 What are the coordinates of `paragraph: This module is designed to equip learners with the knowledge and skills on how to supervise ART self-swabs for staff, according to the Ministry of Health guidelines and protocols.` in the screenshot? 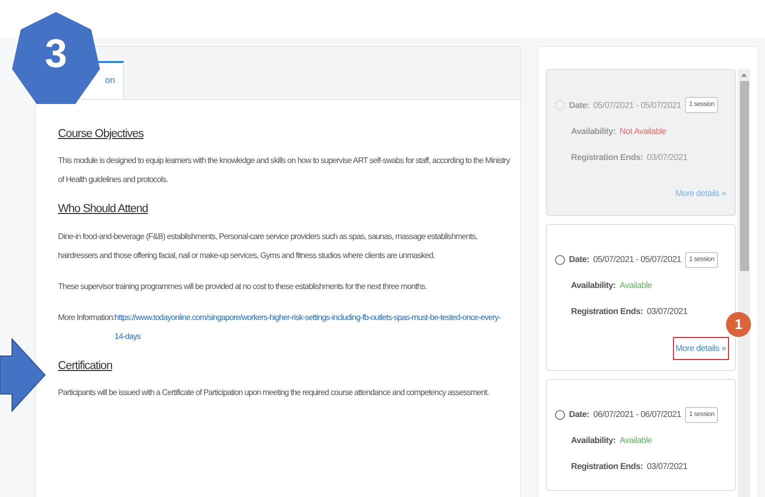 It's located at (284, 170).